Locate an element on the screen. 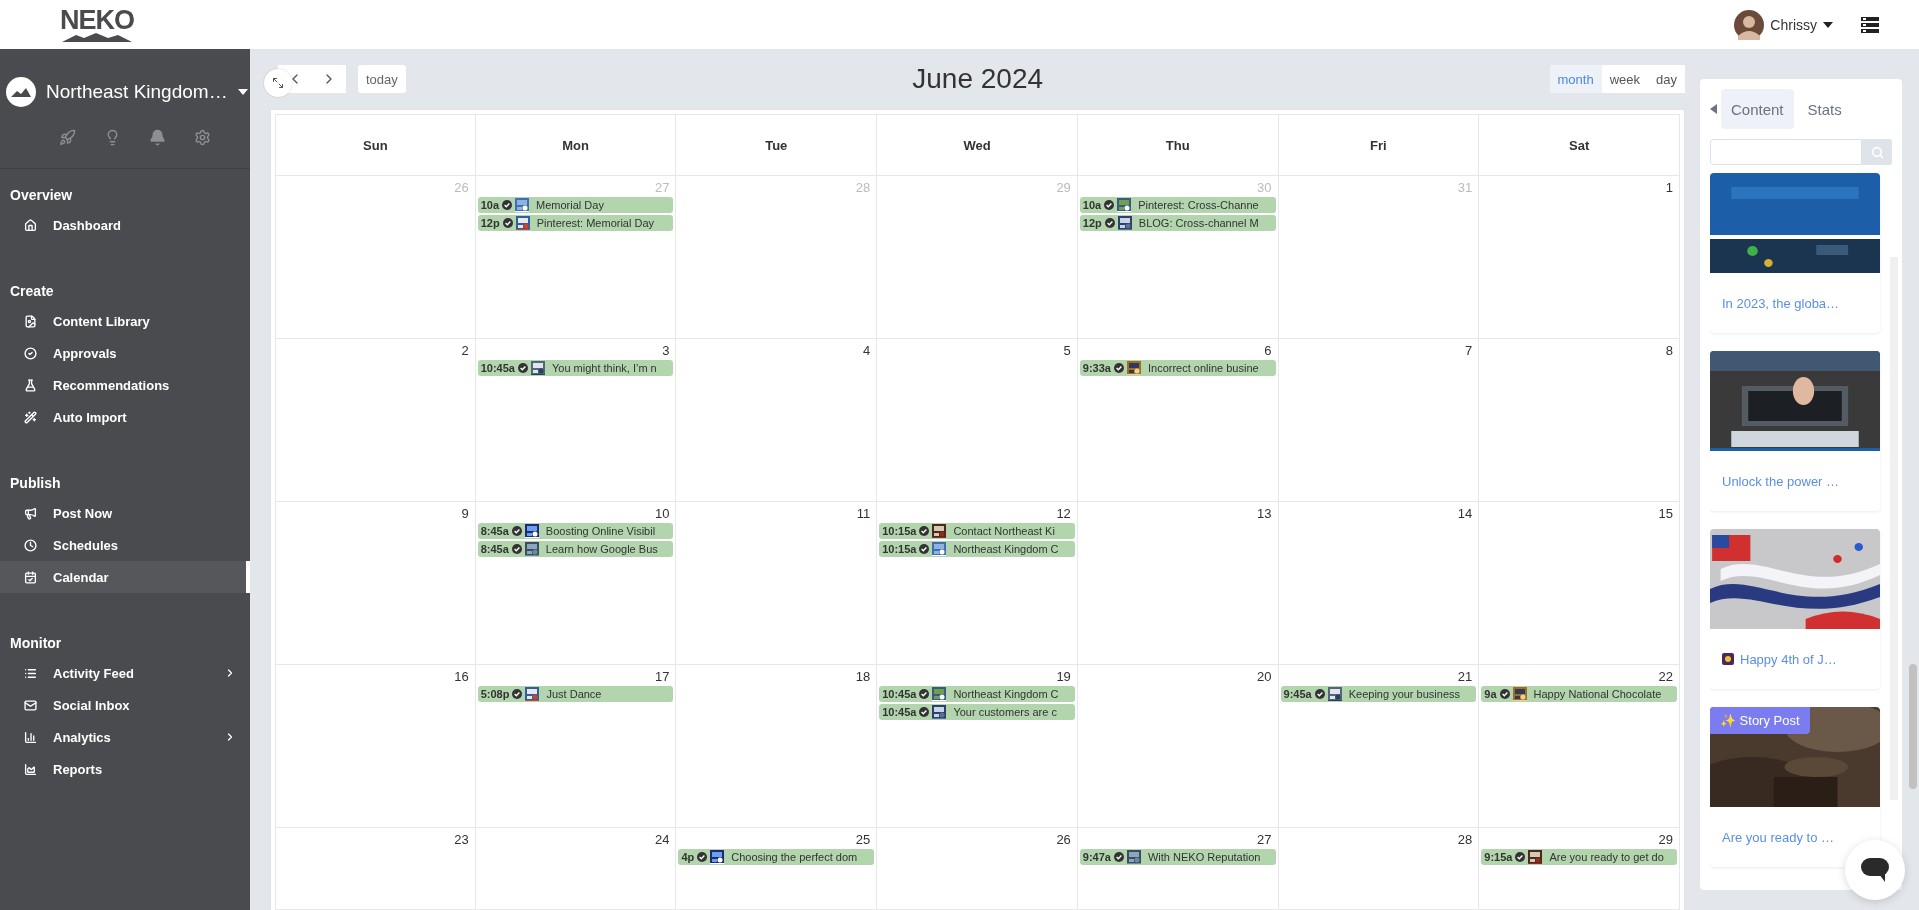 This screenshot has width=1919, height=910. today-button: today is located at coordinates (382, 79).